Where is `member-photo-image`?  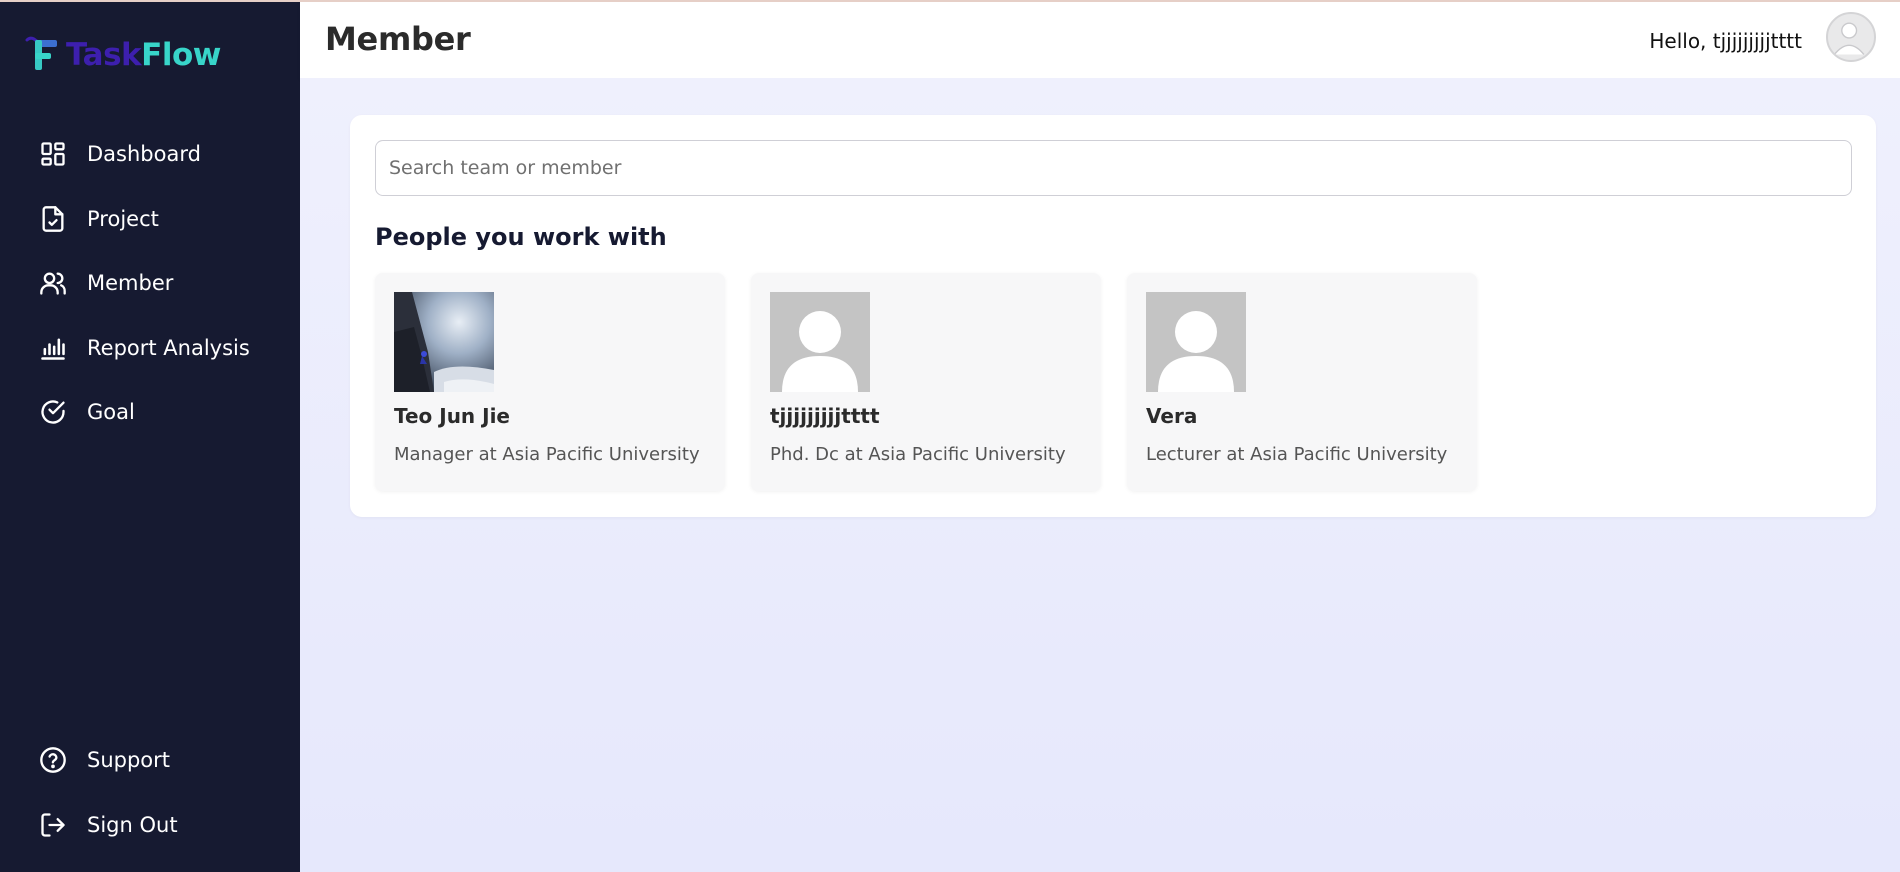
member-photo-image is located at coordinates (444, 342).